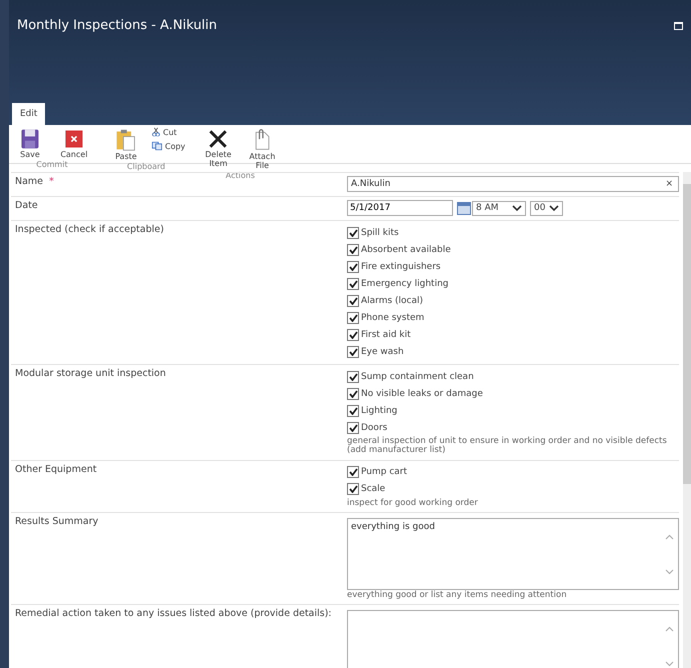 This screenshot has height=668, width=691. What do you see at coordinates (669, 184) in the screenshot?
I see `clear-button: ×` at bounding box center [669, 184].